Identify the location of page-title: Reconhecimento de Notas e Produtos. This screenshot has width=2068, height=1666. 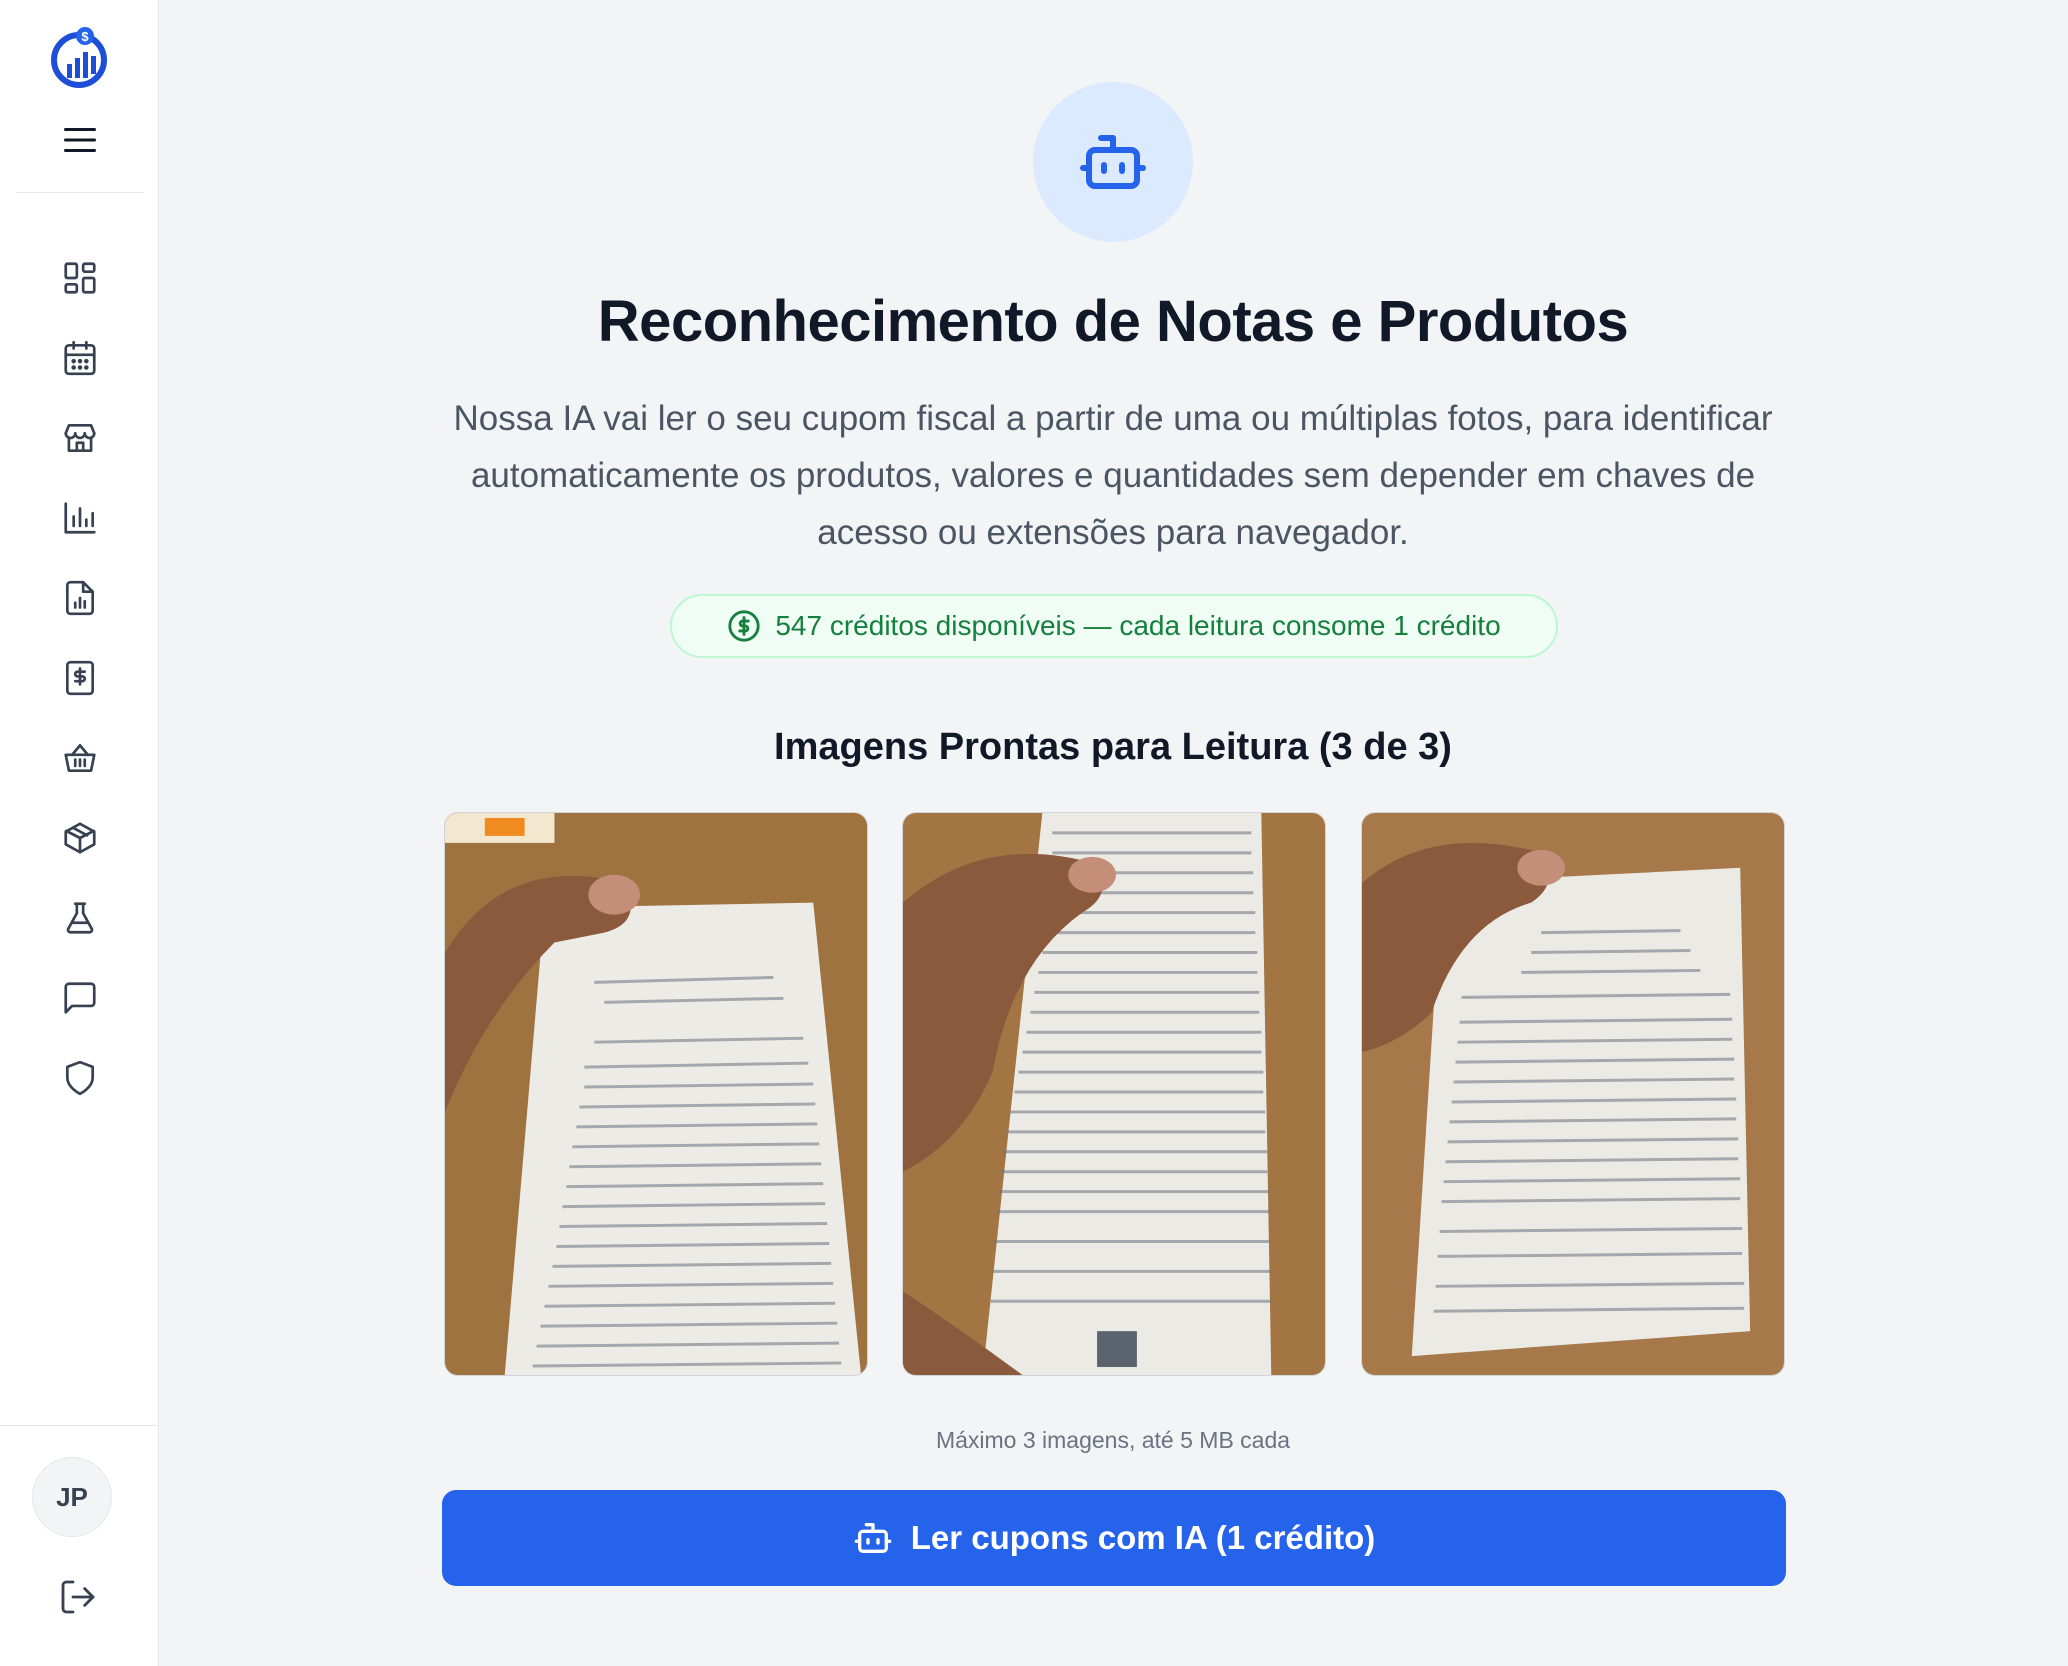
(1113, 321).